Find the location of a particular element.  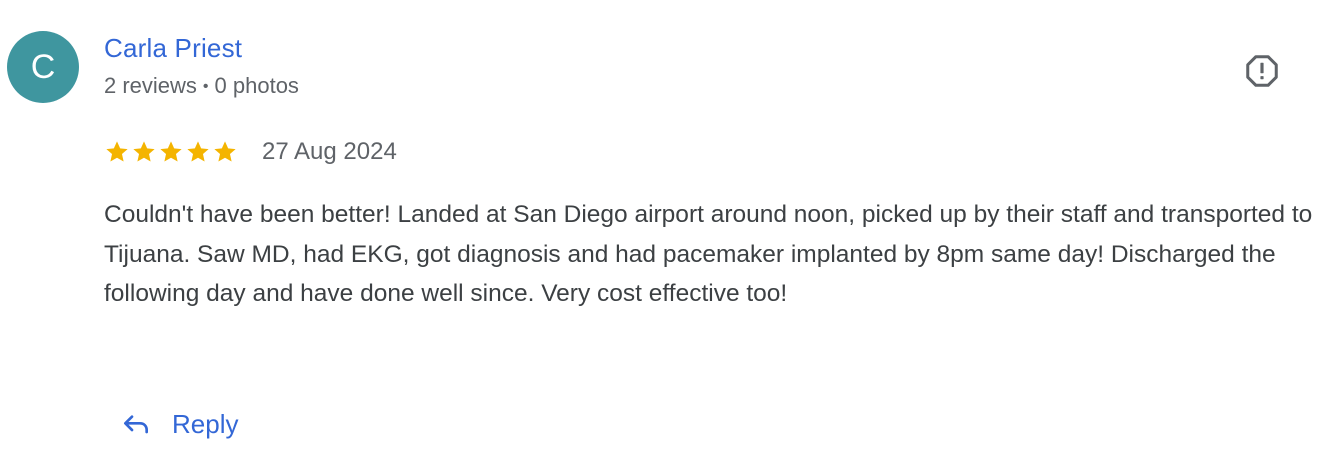

report-review-button is located at coordinates (1262, 71).